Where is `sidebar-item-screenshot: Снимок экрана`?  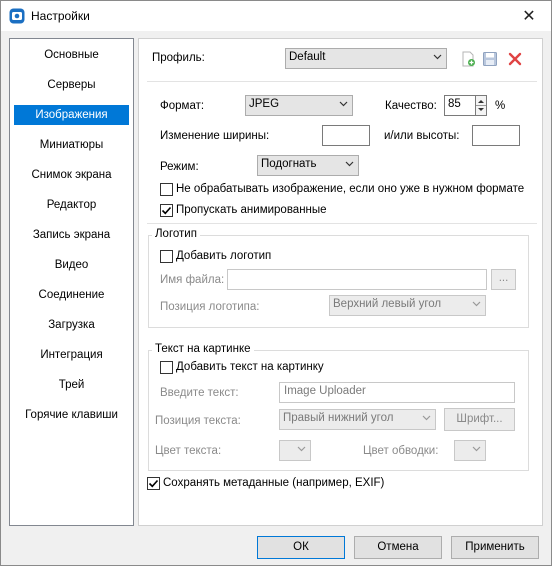 sidebar-item-screenshot: Снимок экрана is located at coordinates (71, 175).